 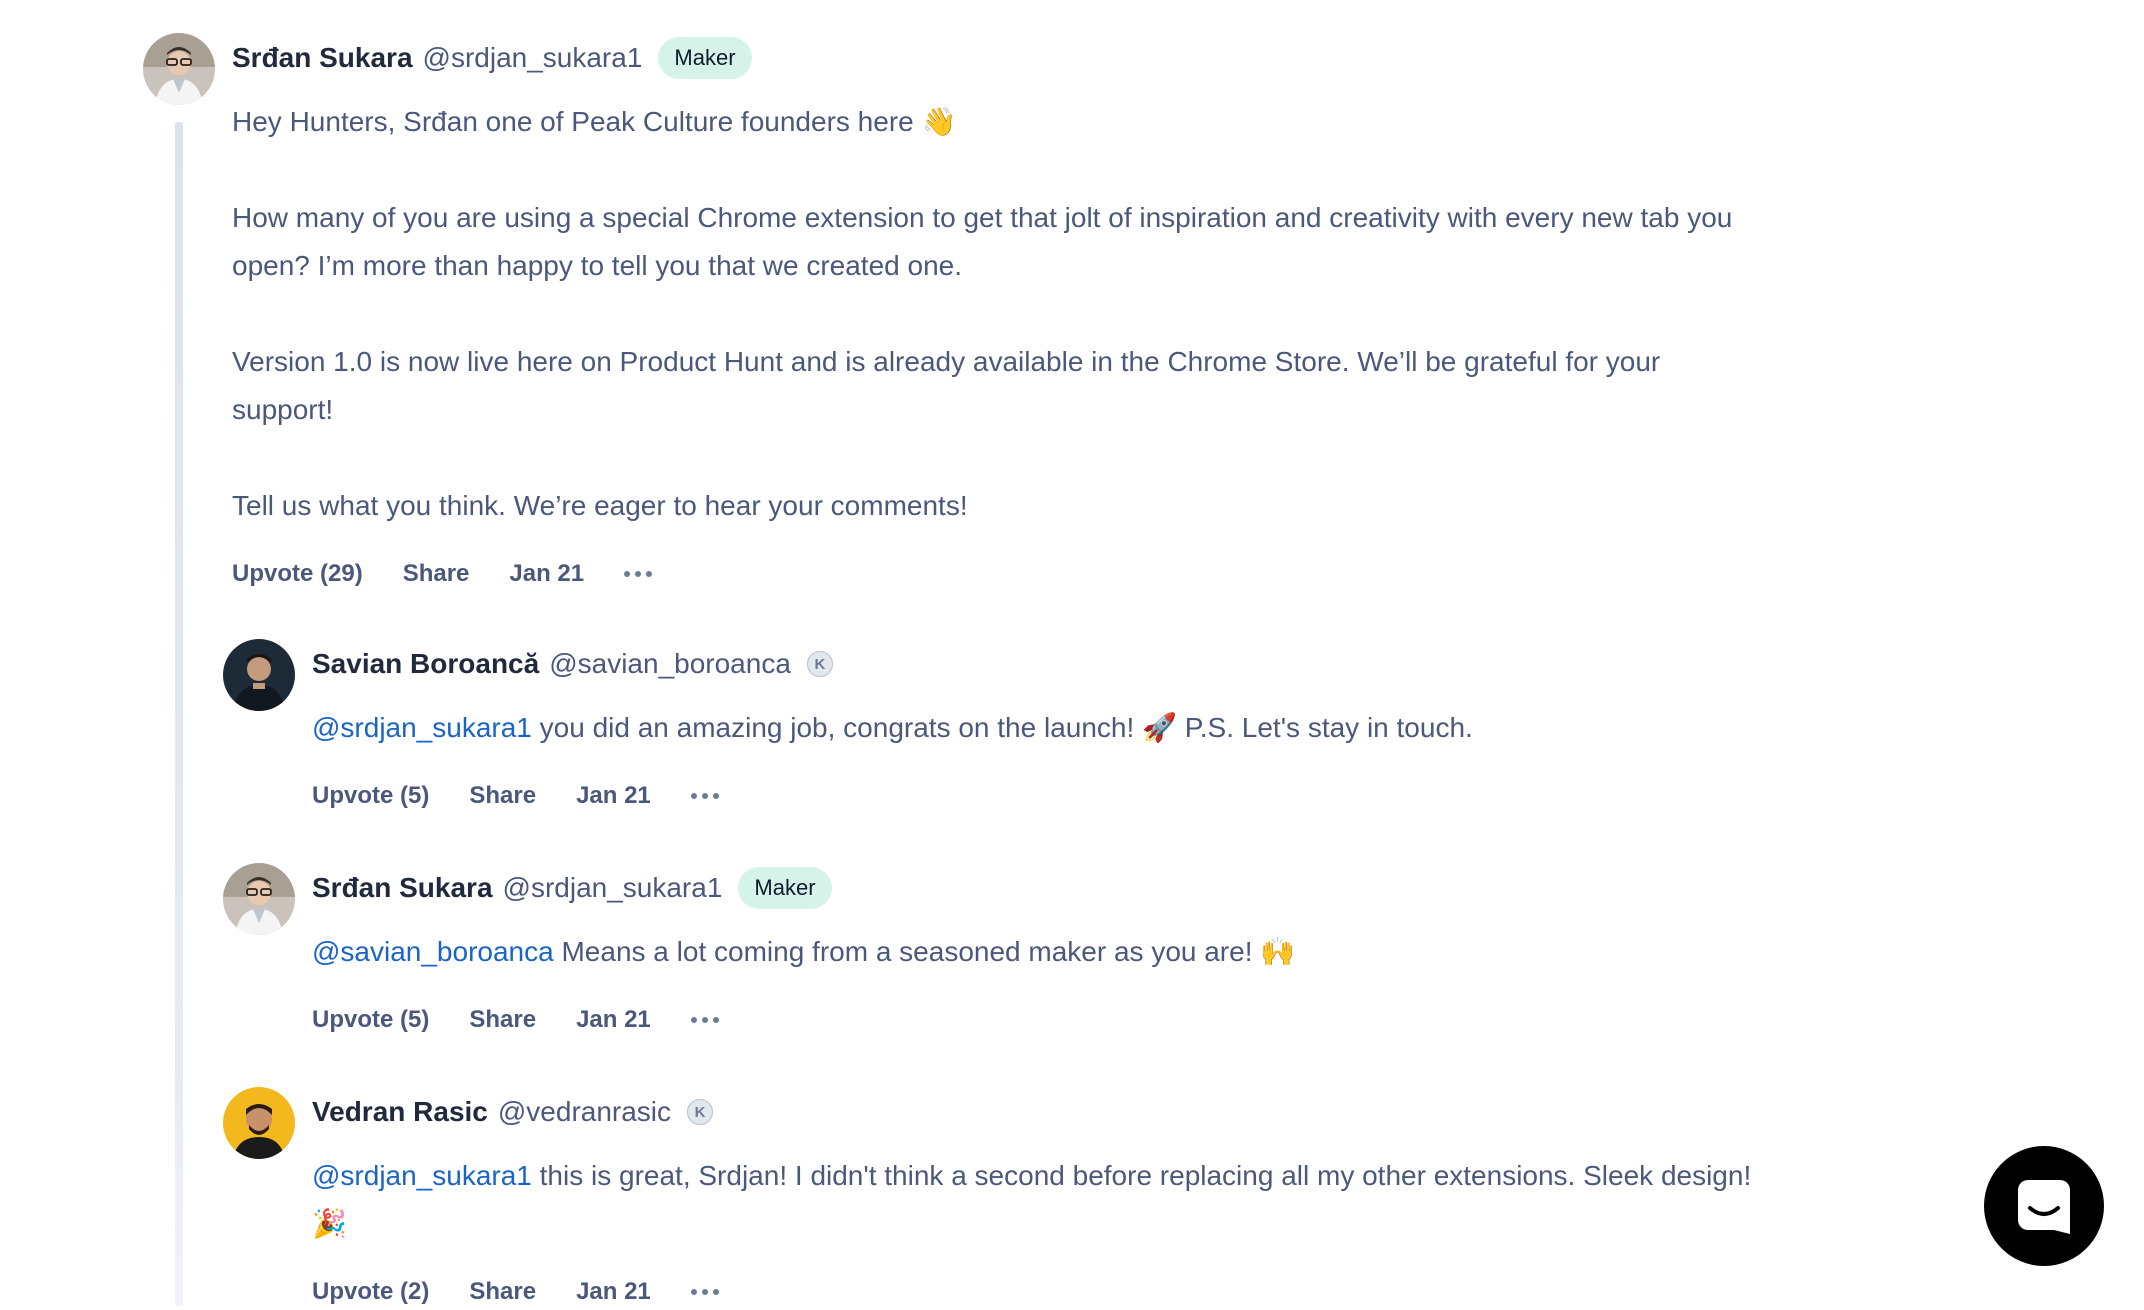 I want to click on author-handle: @savian_boroanca, so click(x=670, y=664).